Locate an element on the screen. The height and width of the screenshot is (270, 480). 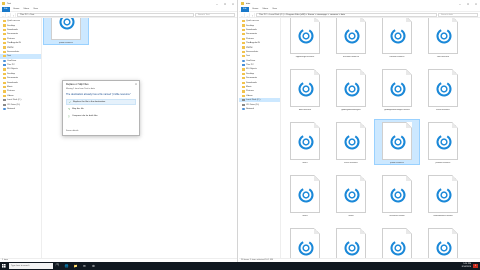
settings-icon: ⚙ is located at coordinates (93, 266).